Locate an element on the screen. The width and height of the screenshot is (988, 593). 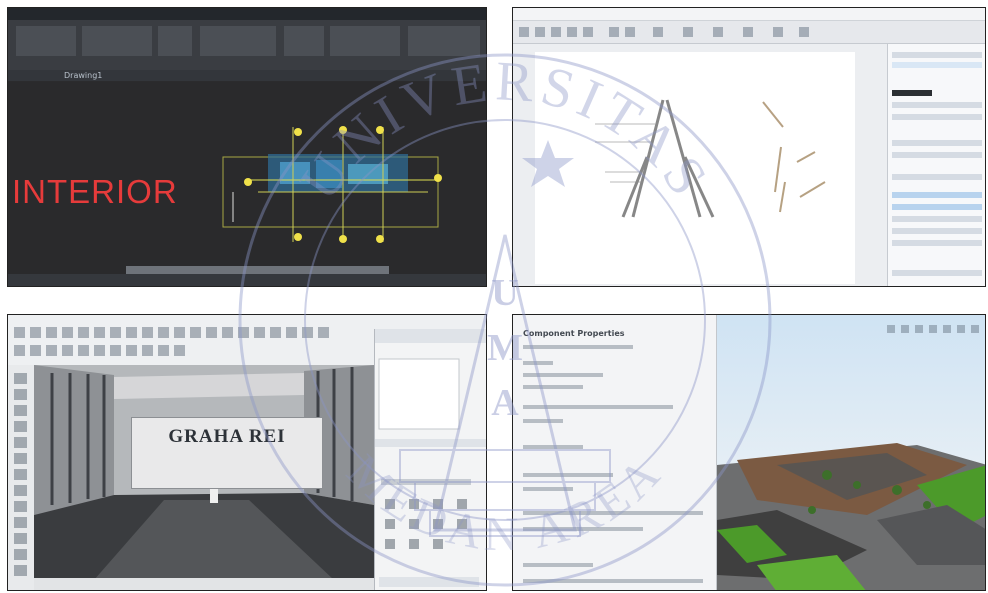
wireframe-icon is located at coordinates (67, 350).